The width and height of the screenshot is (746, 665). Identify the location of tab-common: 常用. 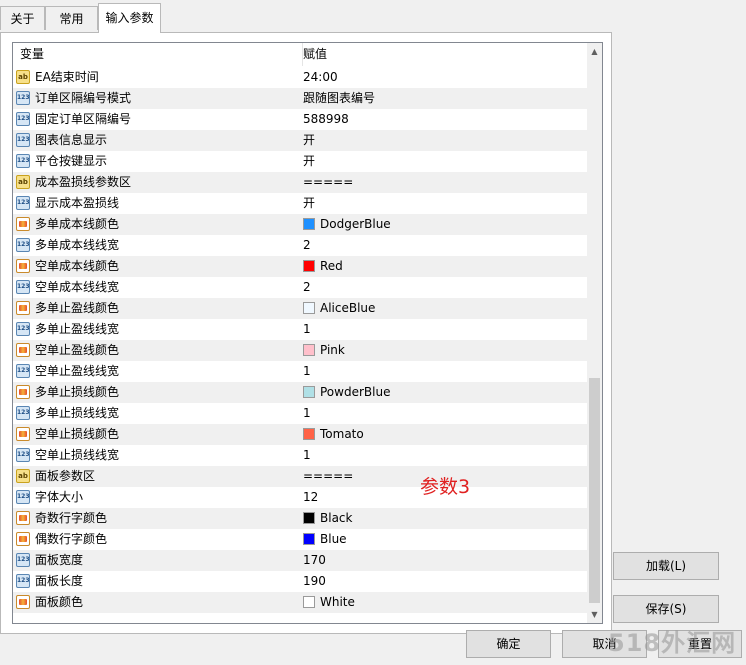
(71, 18).